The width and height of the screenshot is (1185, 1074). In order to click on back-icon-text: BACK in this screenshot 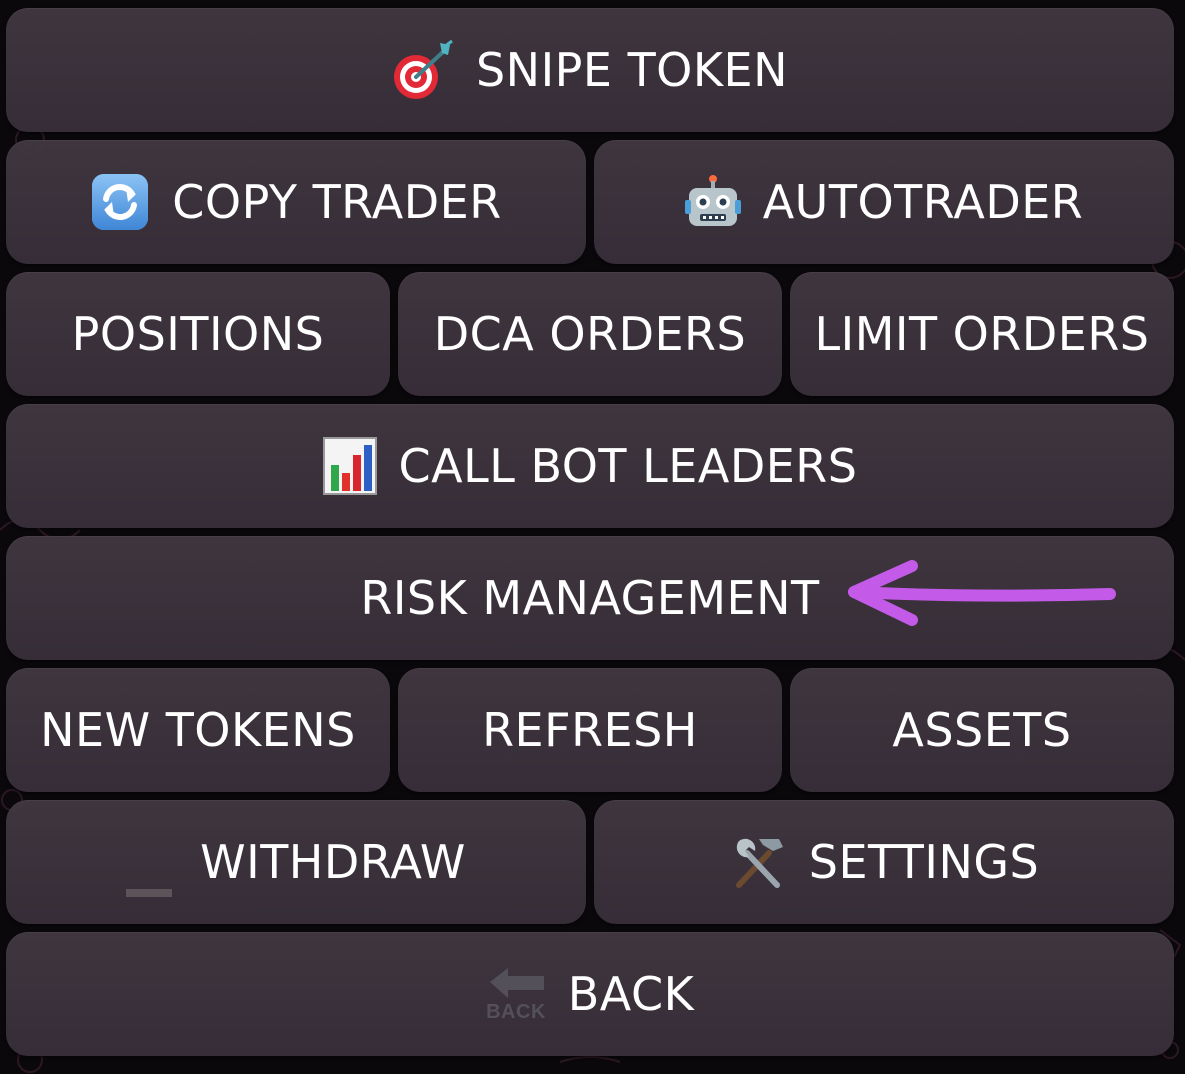, I will do `click(516, 1011)`.